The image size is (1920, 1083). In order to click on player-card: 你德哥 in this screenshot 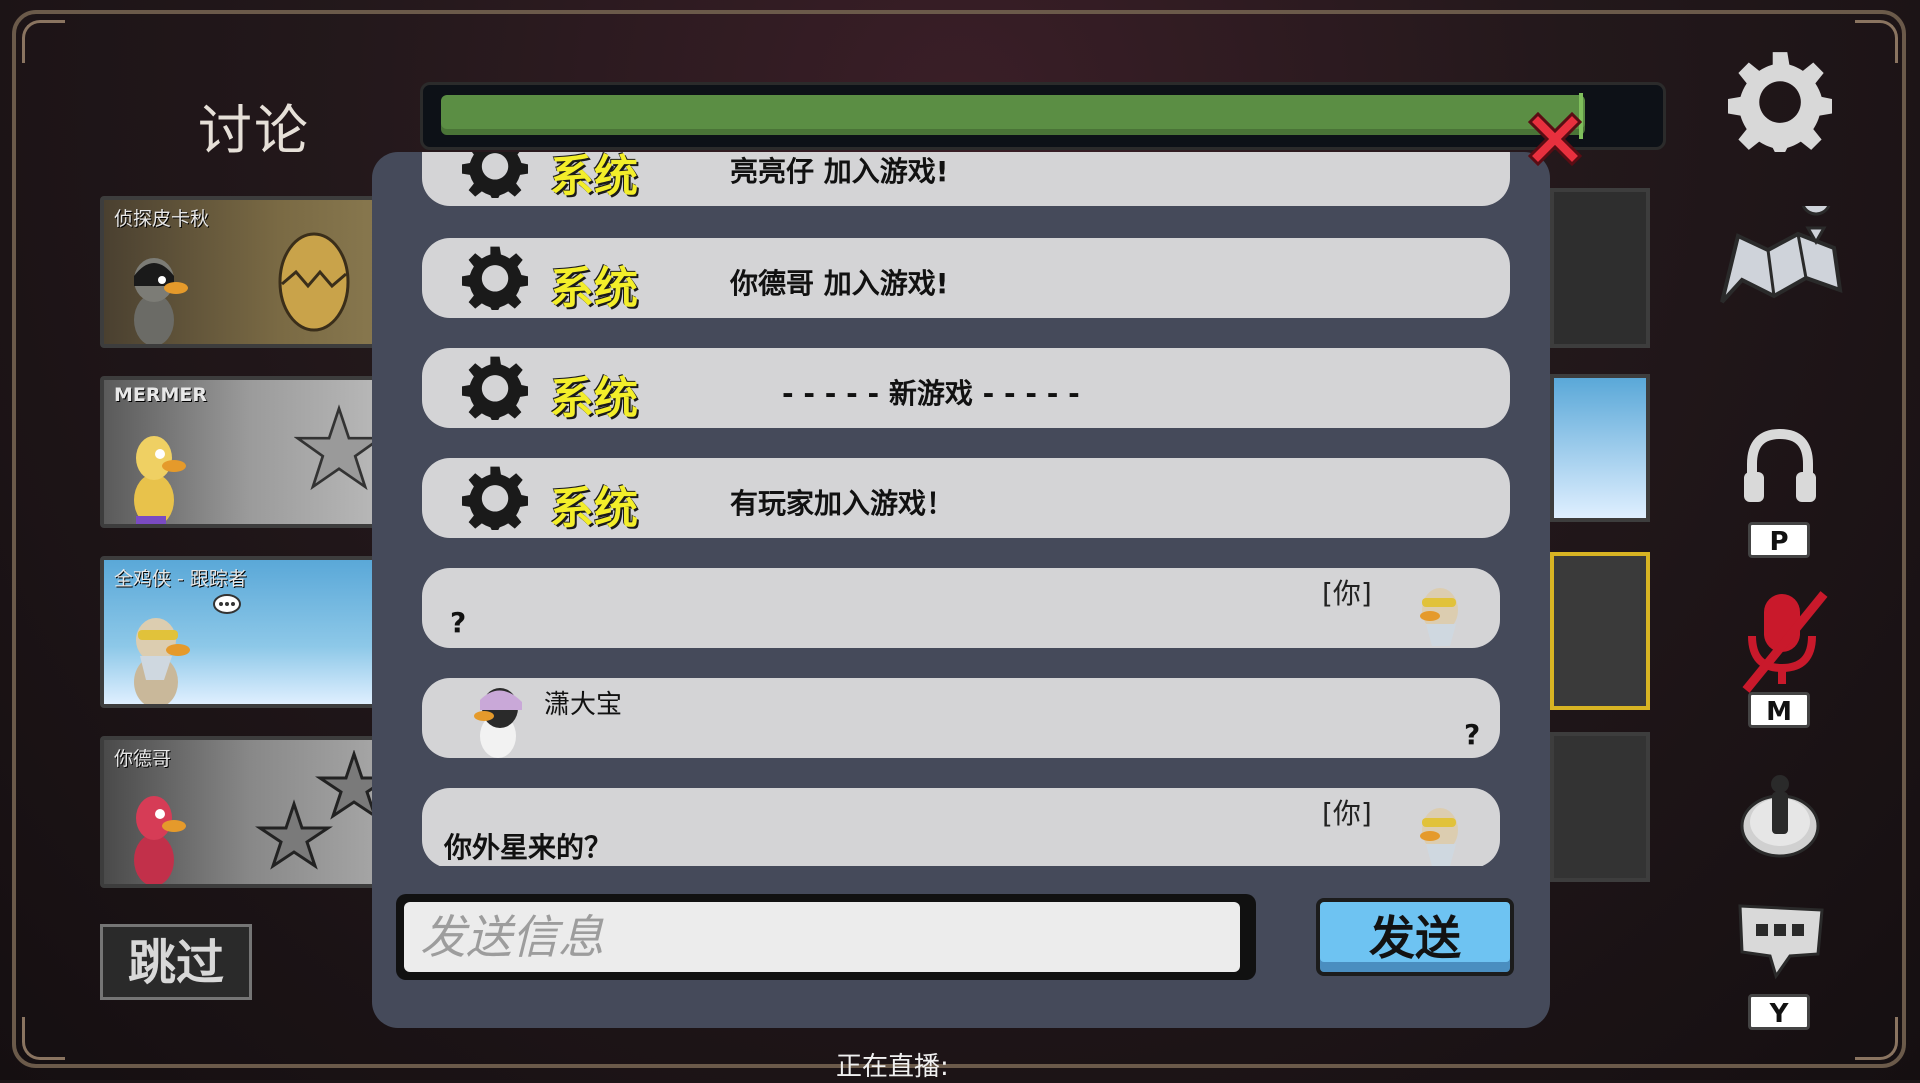, I will do `click(250, 812)`.